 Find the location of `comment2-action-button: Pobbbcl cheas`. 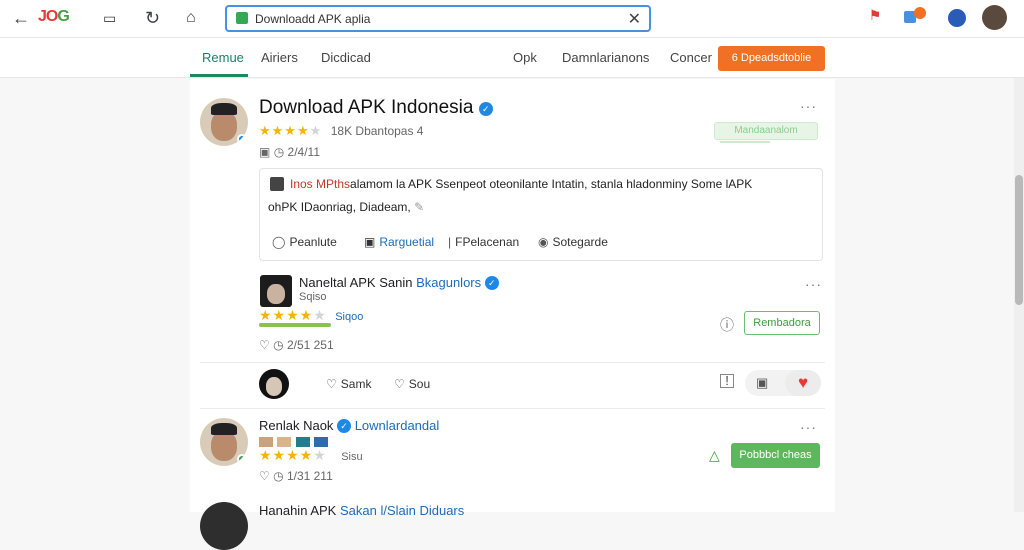

comment2-action-button: Pobbbcl cheas is located at coordinates (775, 455).